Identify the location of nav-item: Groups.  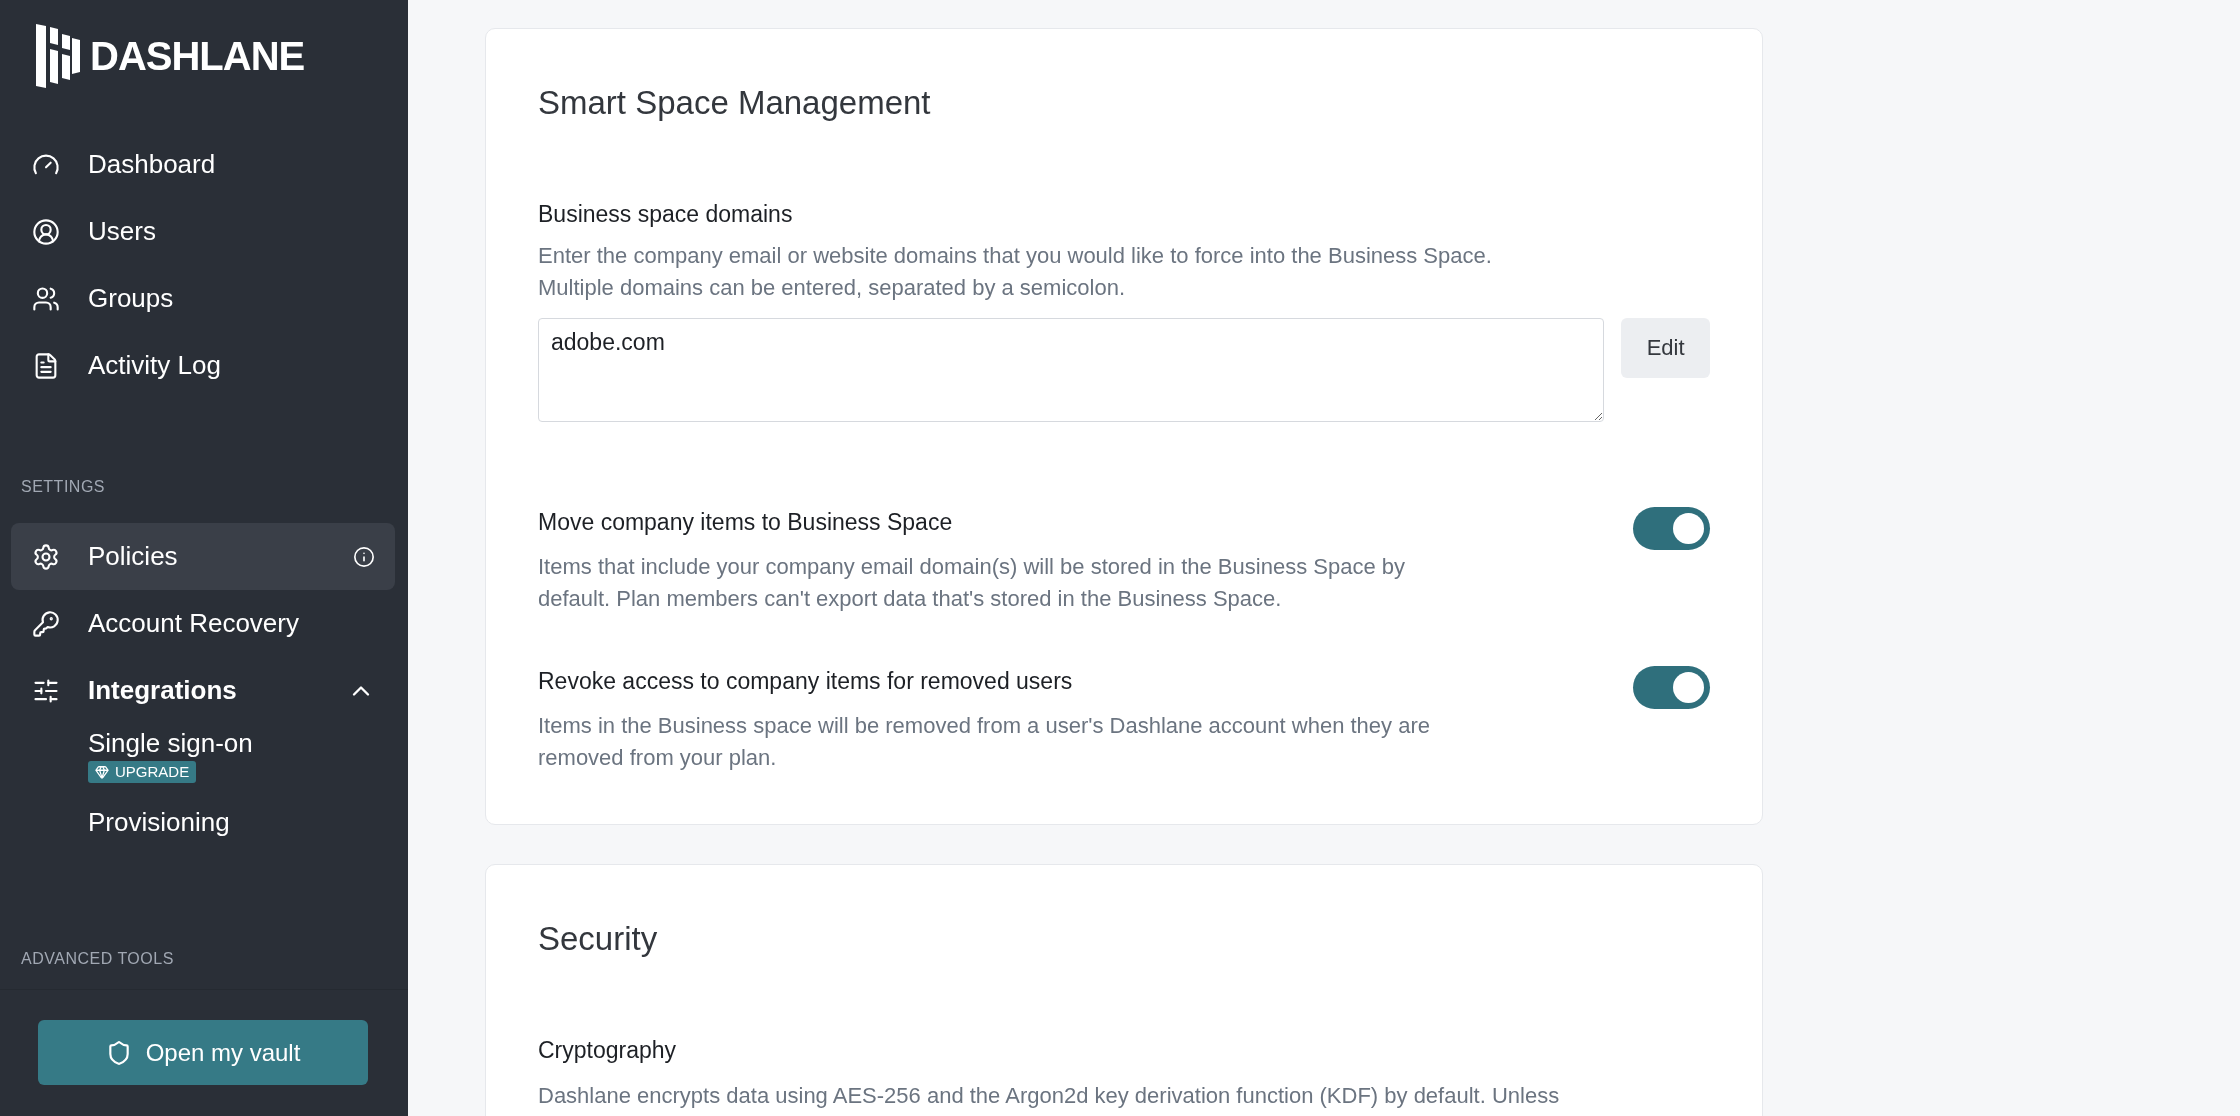
(203, 298).